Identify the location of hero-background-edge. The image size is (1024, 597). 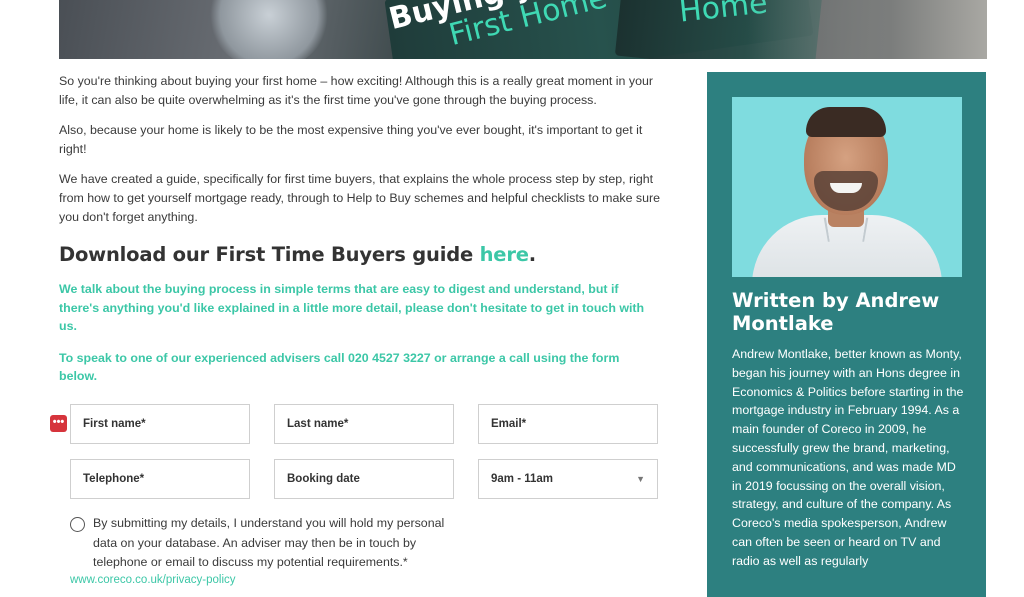
(867, 29).